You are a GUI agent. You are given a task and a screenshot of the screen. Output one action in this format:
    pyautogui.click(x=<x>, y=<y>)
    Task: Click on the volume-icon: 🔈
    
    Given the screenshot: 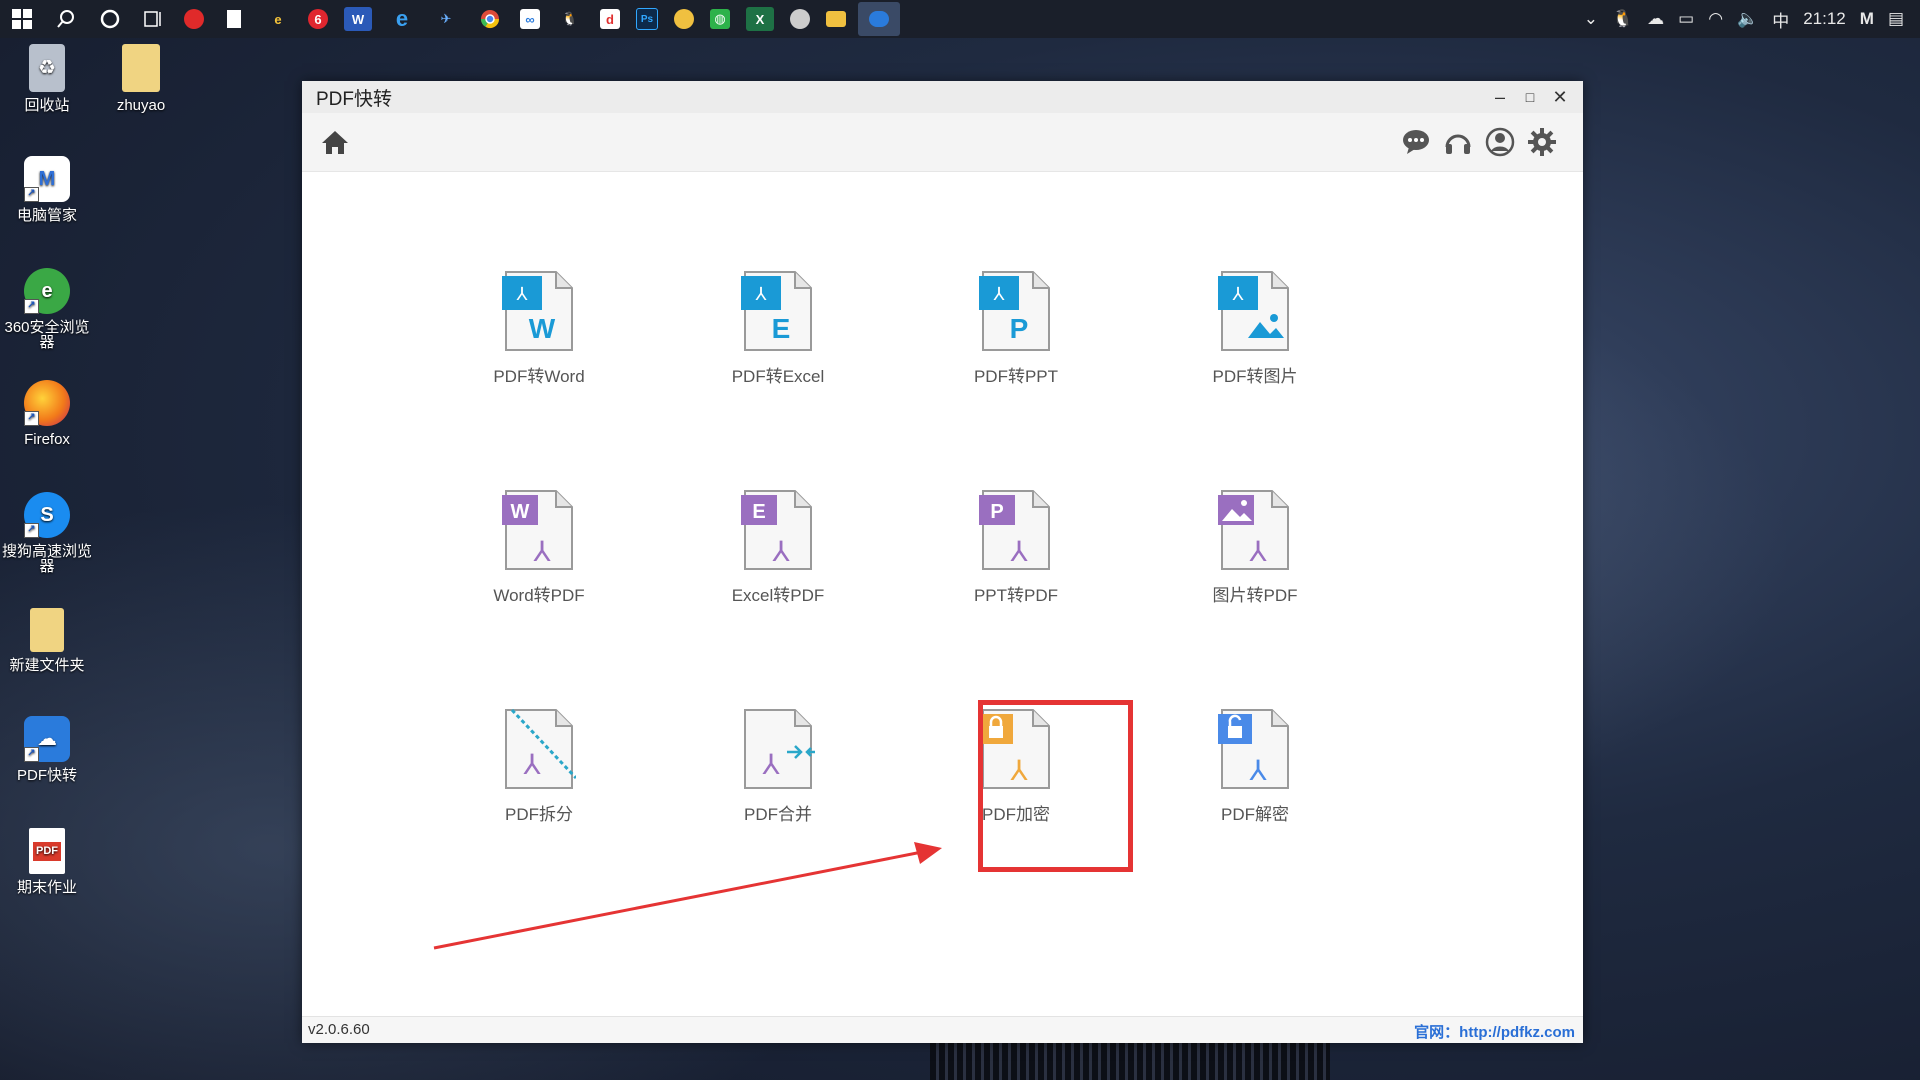 What is the action you would take?
    pyautogui.click(x=1747, y=19)
    